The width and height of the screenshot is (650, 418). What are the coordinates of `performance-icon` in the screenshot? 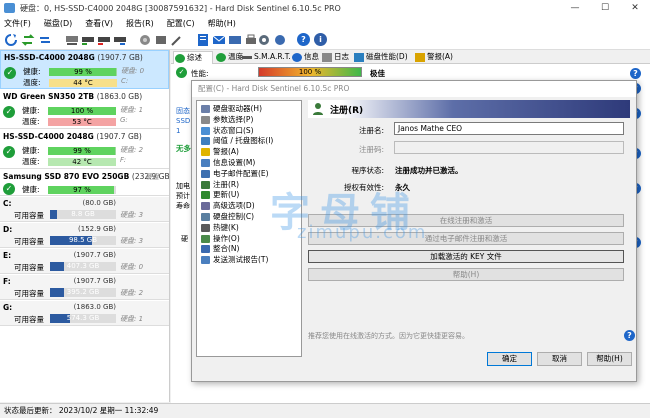 It's located at (359, 57).